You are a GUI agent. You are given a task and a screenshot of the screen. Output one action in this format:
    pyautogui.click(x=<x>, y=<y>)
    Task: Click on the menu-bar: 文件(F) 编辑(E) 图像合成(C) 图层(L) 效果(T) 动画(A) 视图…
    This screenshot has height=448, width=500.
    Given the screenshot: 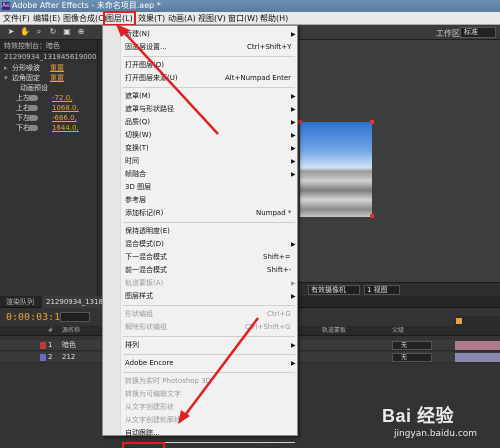 What is the action you would take?
    pyautogui.click(x=250, y=18)
    